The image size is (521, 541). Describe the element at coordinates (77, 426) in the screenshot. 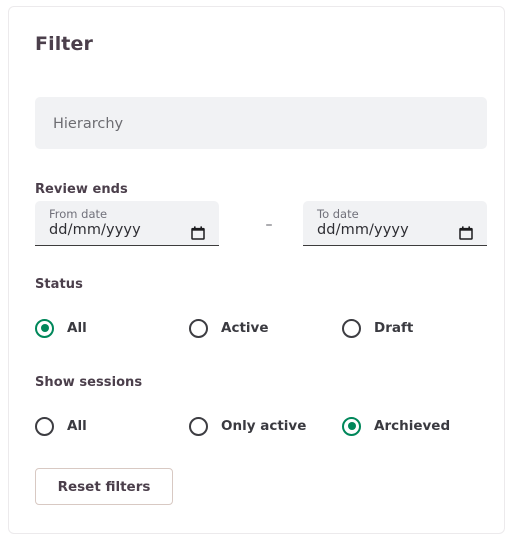

I see `sessions-radio-all-label: All` at that location.